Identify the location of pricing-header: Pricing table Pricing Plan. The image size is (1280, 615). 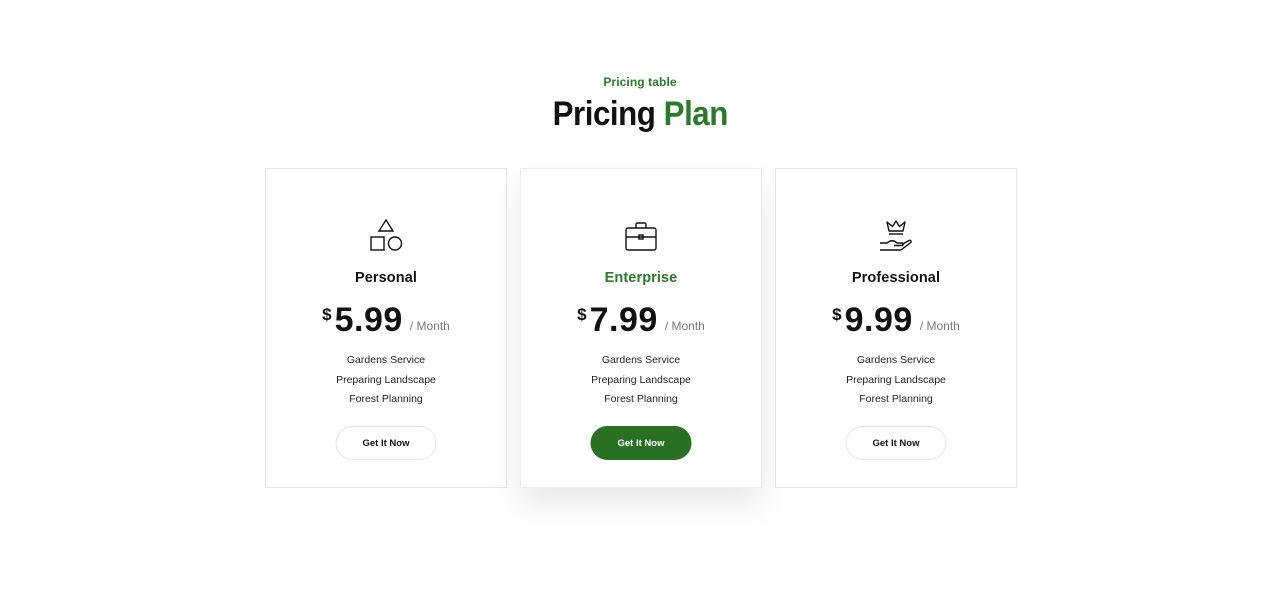
(640, 104).